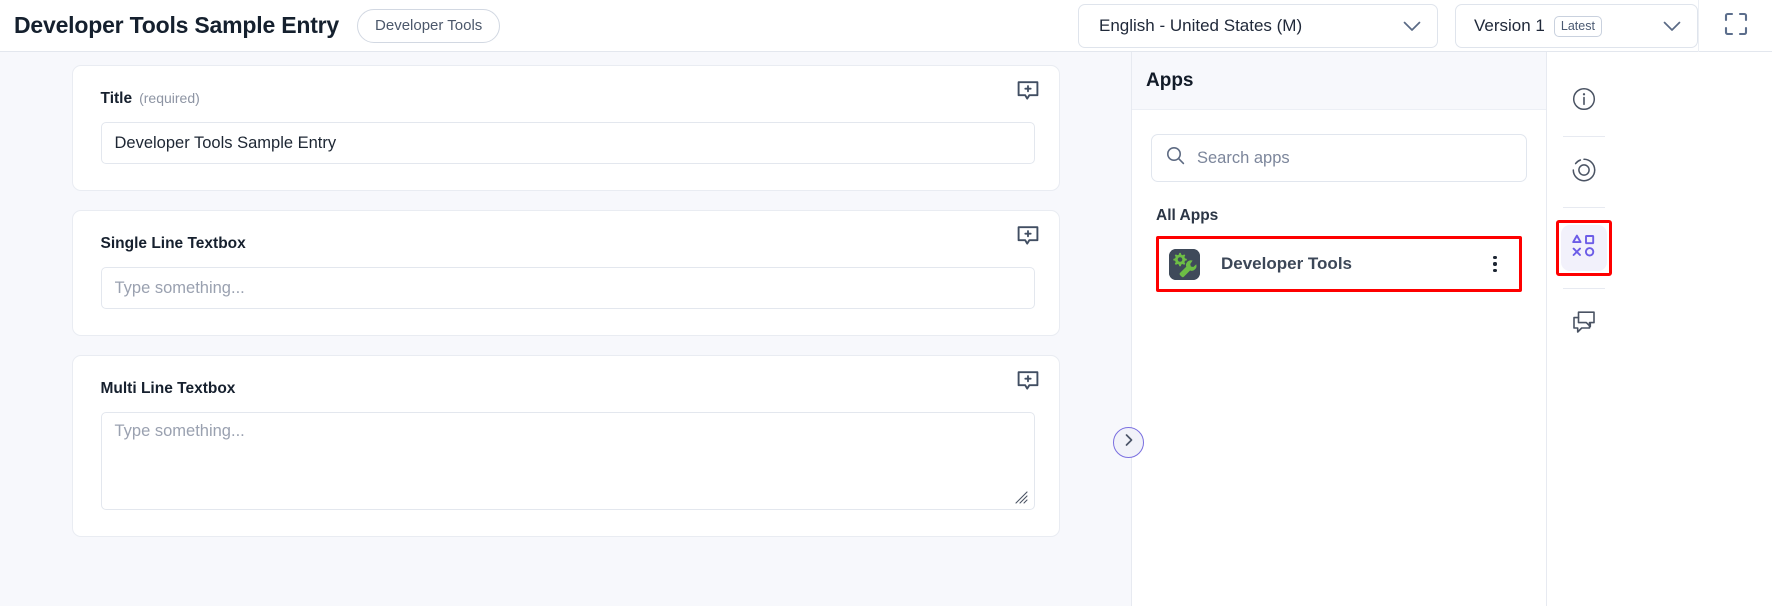  What do you see at coordinates (1175, 158) in the screenshot?
I see `search-icon` at bounding box center [1175, 158].